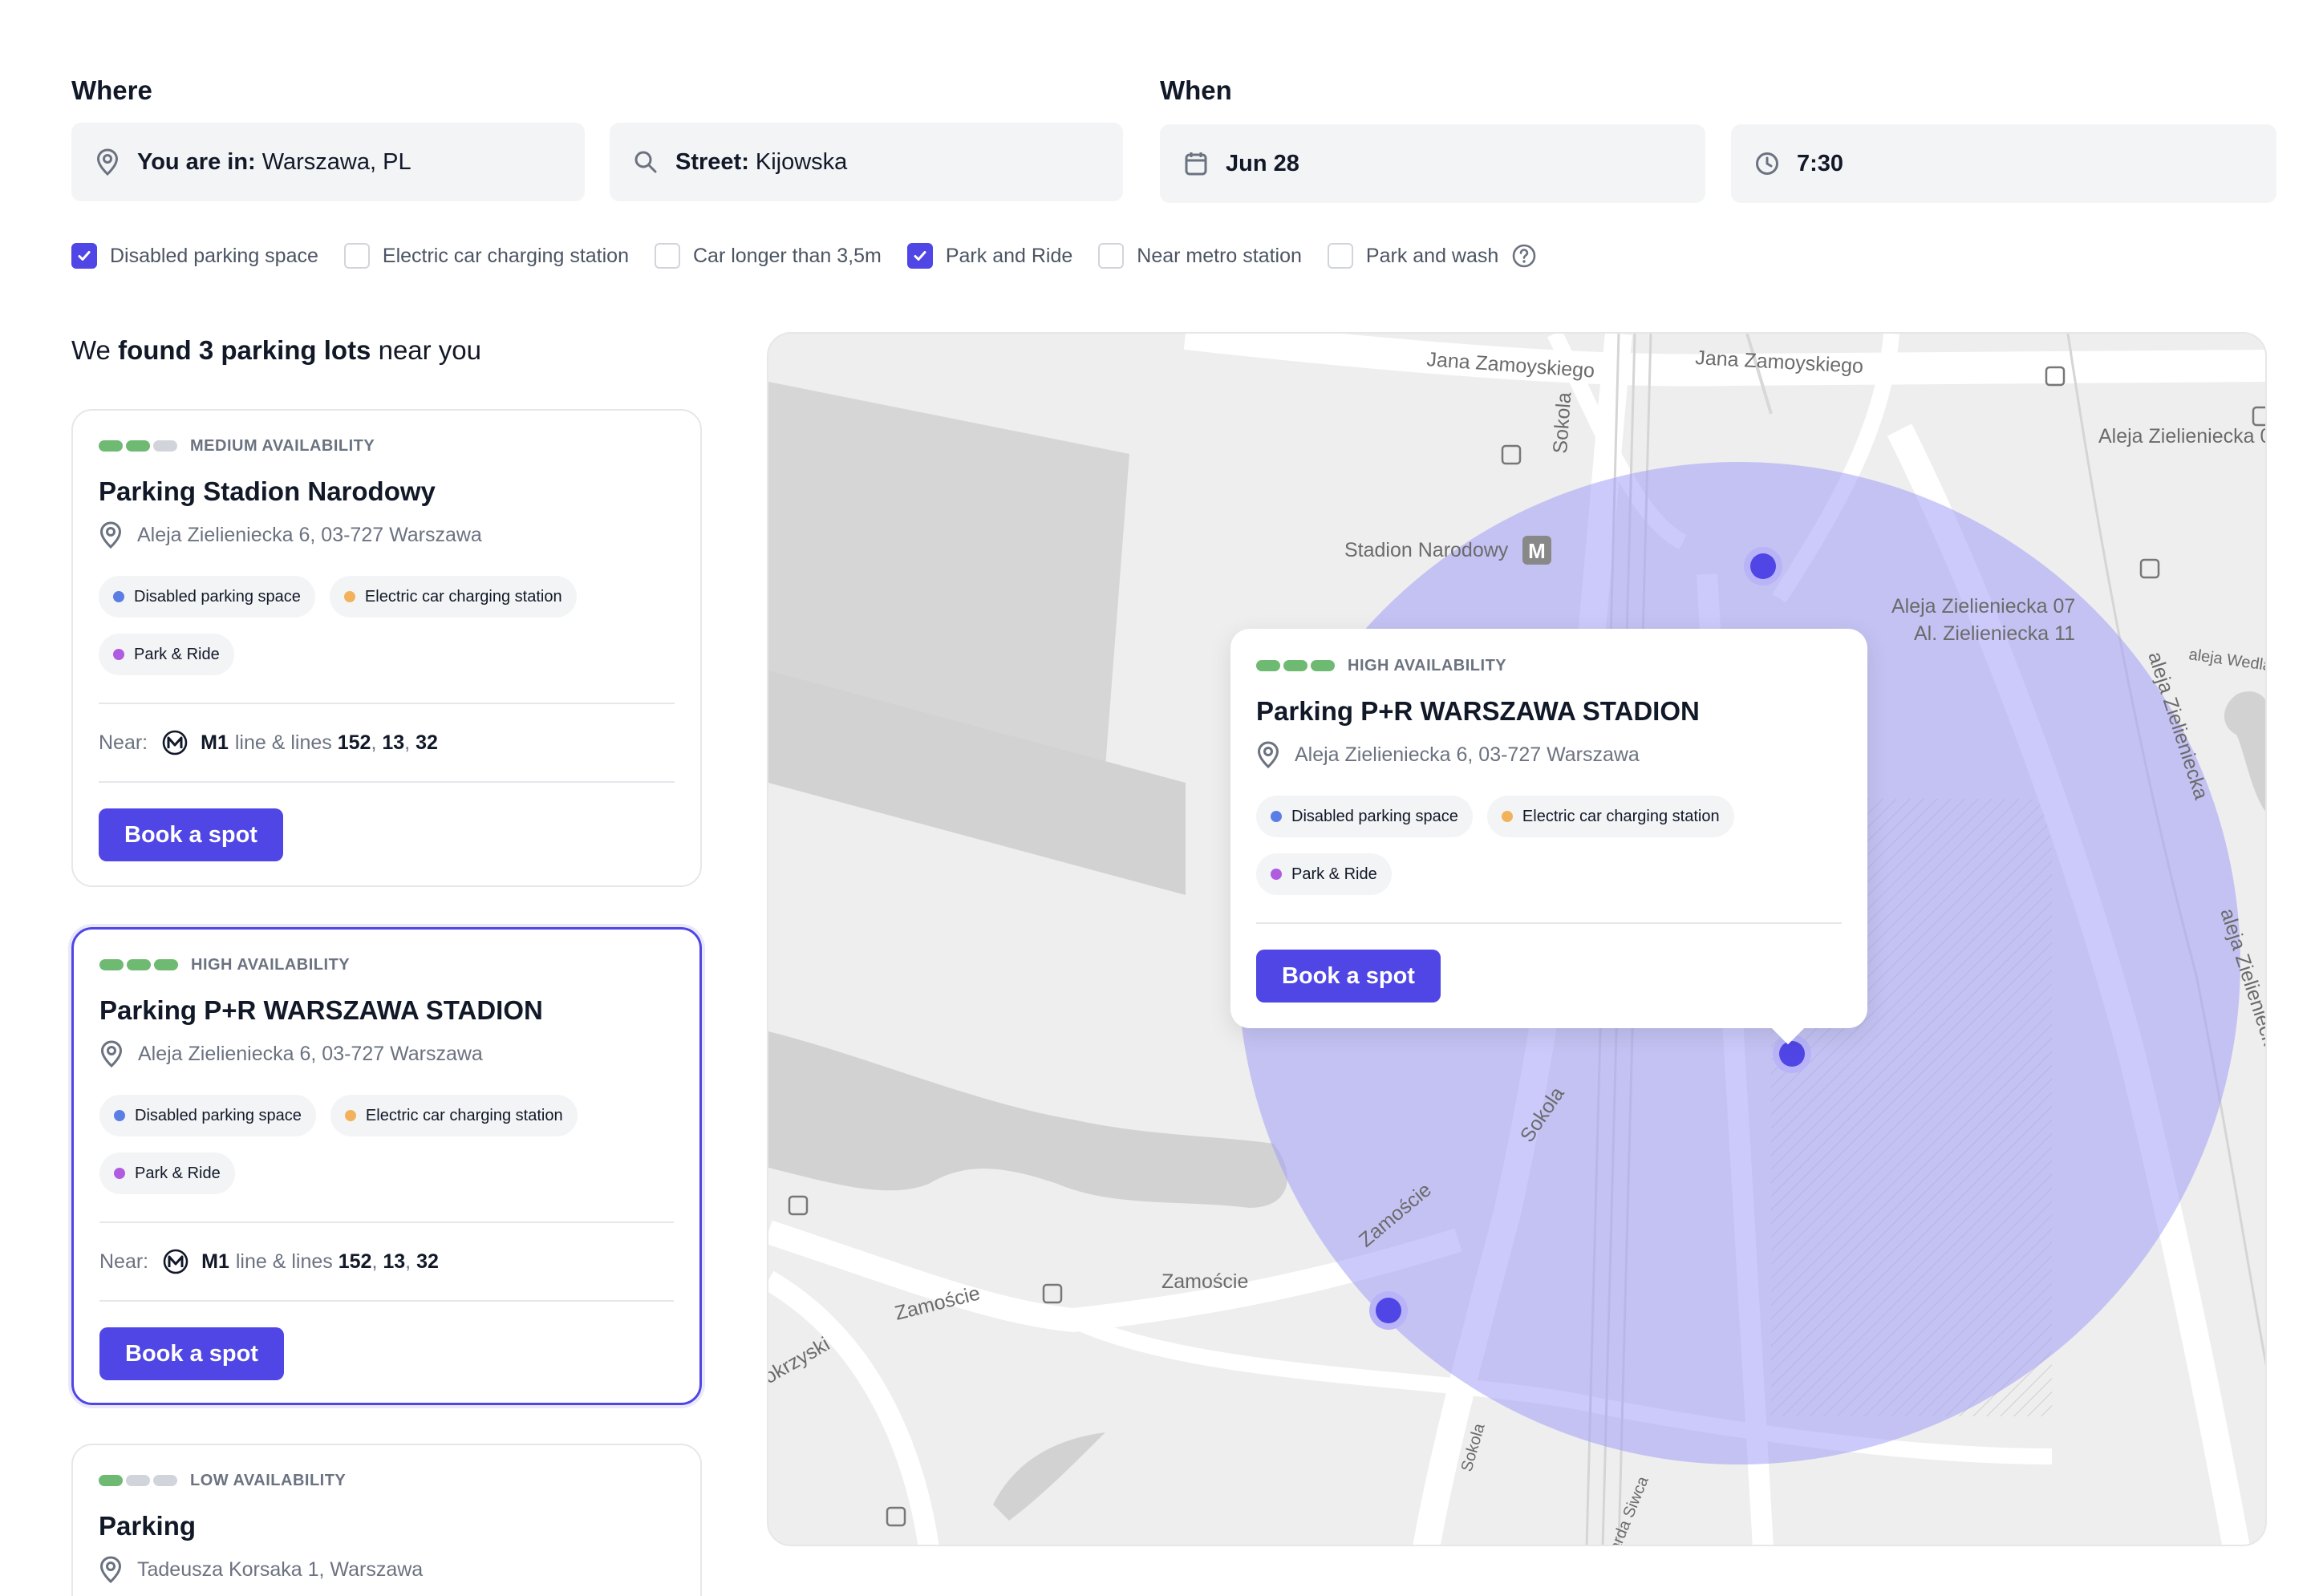 The height and width of the screenshot is (1596, 2323). What do you see at coordinates (177, 654) in the screenshot?
I see `tag-label: Park & Ride` at bounding box center [177, 654].